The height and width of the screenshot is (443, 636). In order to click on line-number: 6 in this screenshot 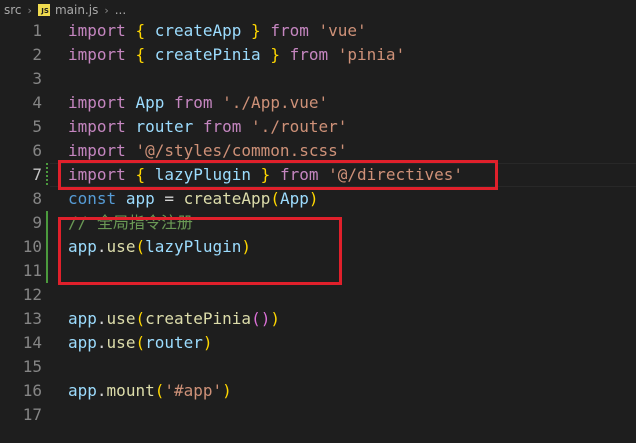, I will do `click(22, 151)`.